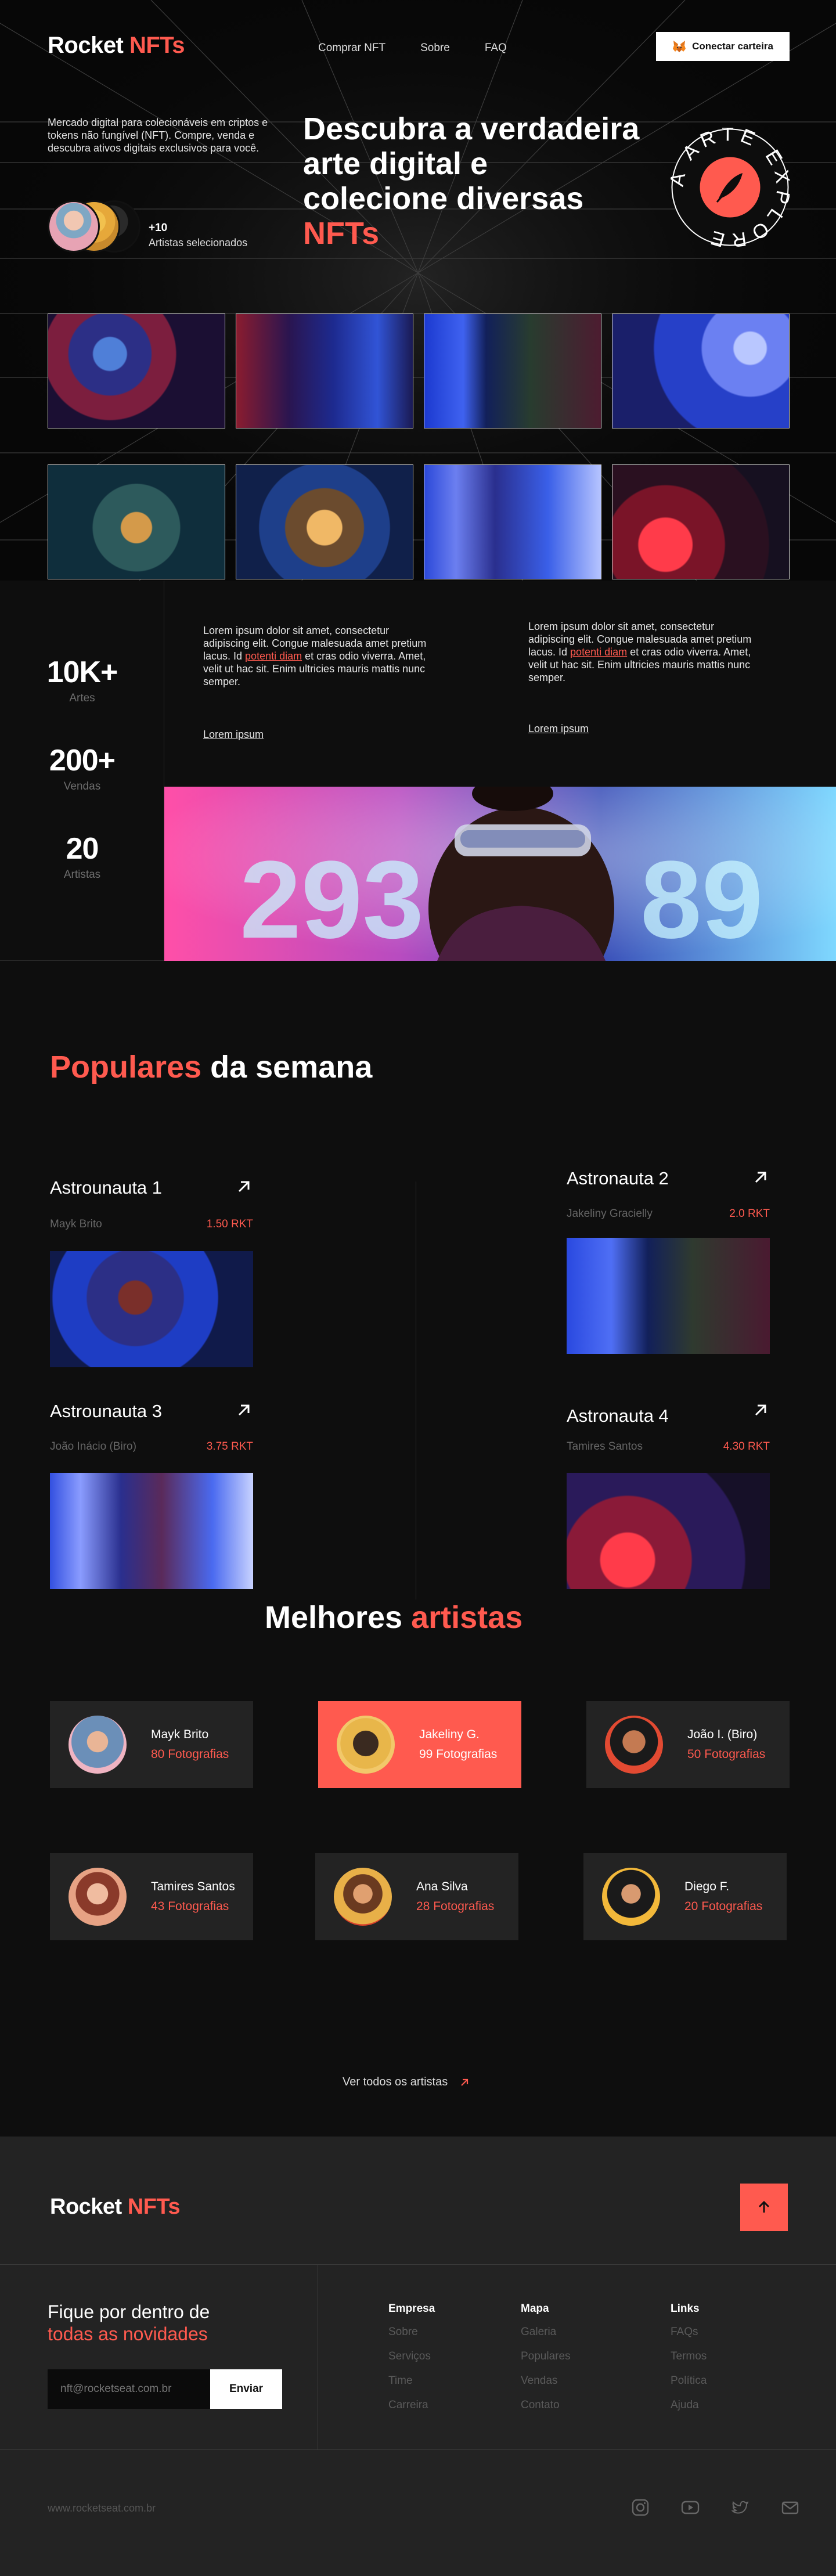  Describe the element at coordinates (690, 2507) in the screenshot. I see `youtube-icon` at that location.